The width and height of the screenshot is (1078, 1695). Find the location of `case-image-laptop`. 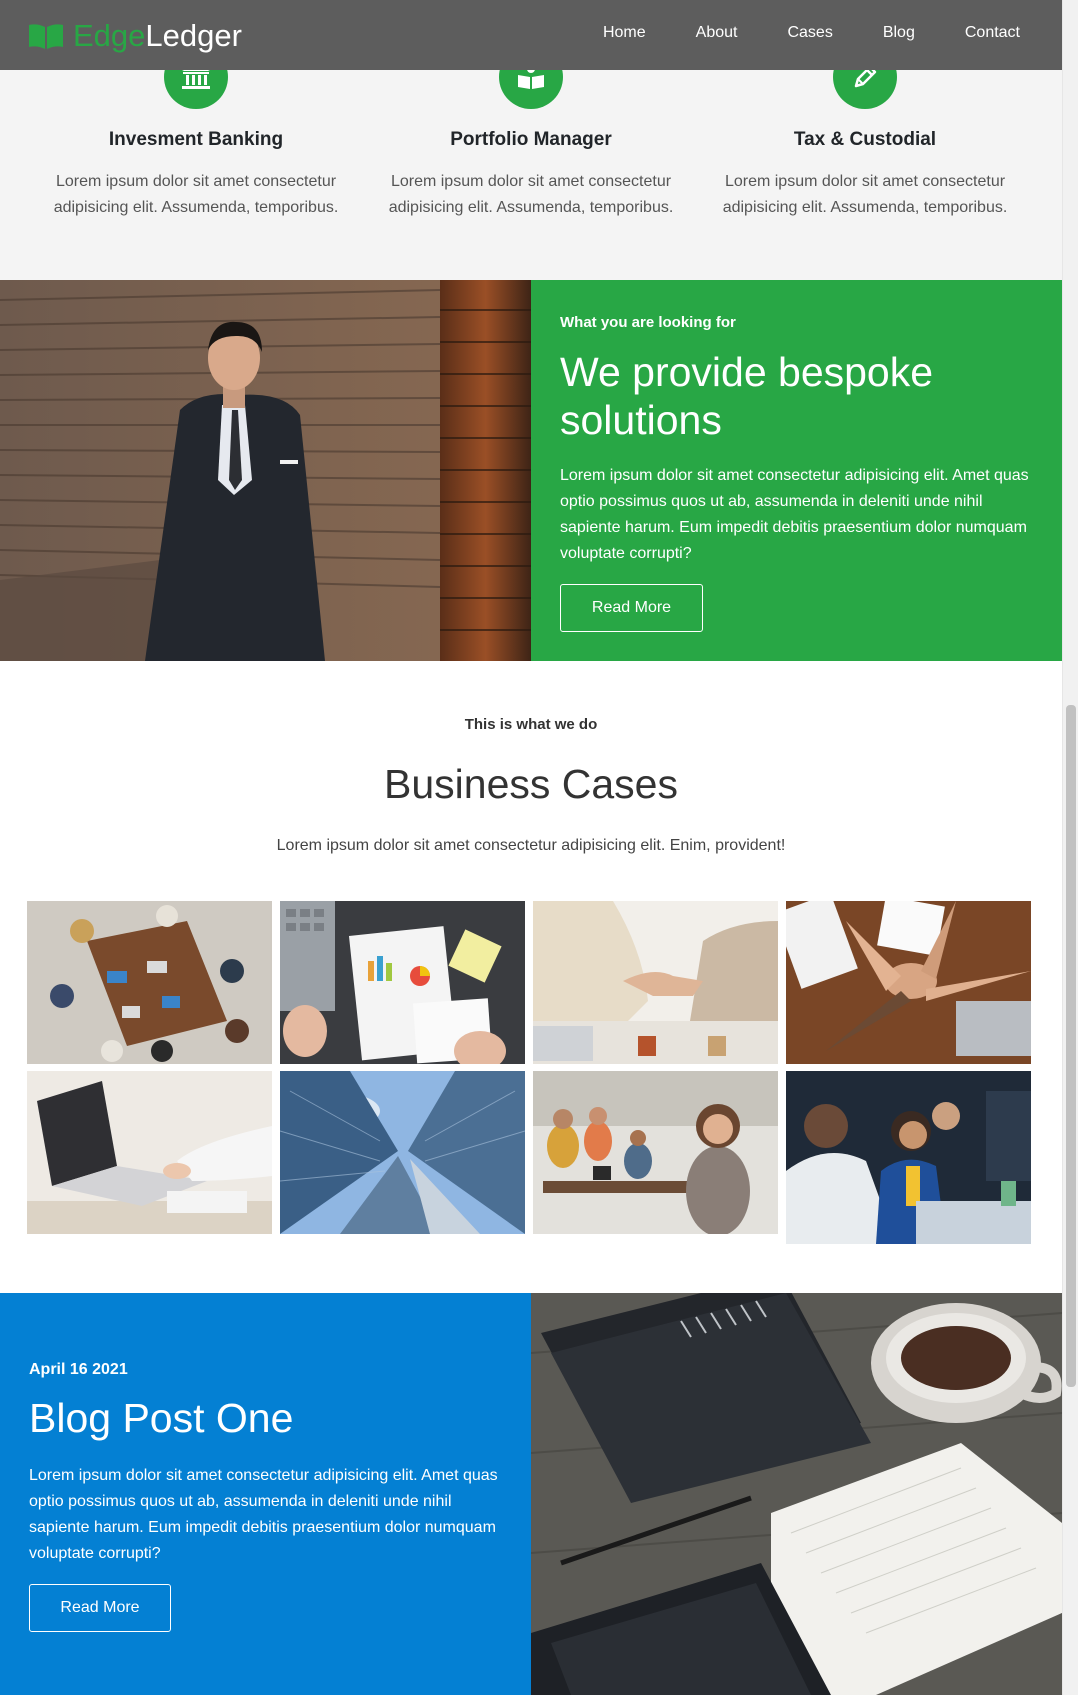

case-image-laptop is located at coordinates (149, 1152).